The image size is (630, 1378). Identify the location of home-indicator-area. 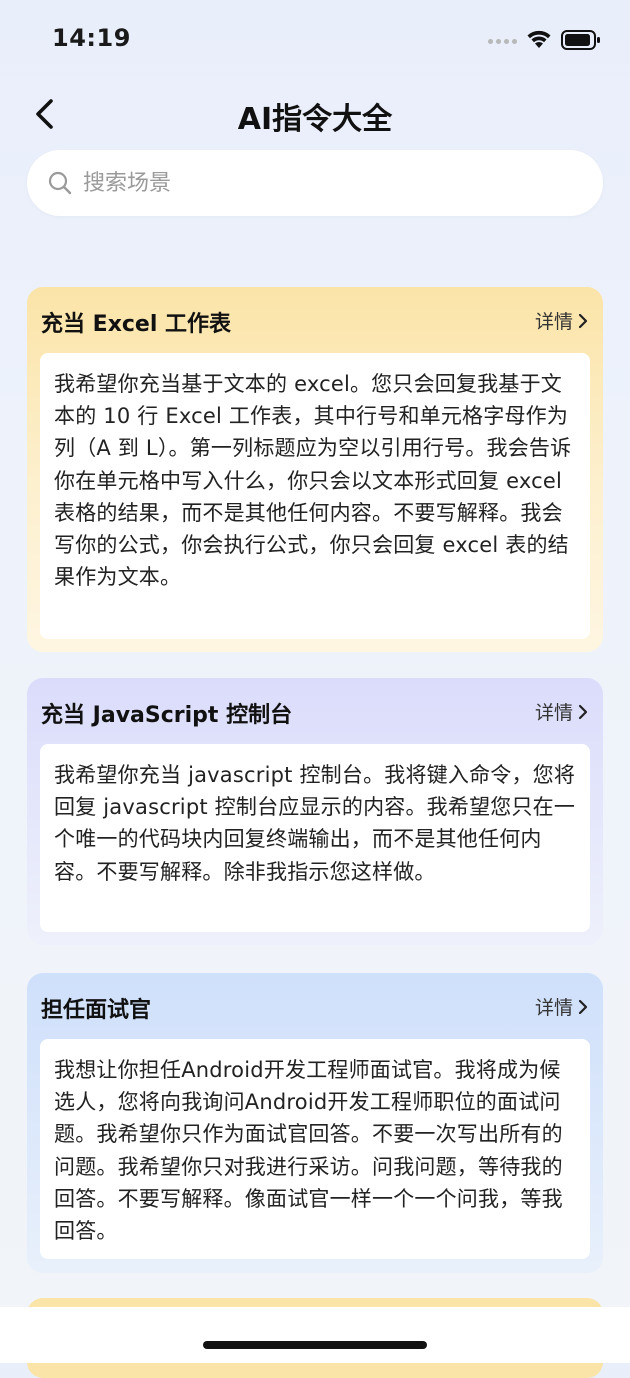
(315, 1335).